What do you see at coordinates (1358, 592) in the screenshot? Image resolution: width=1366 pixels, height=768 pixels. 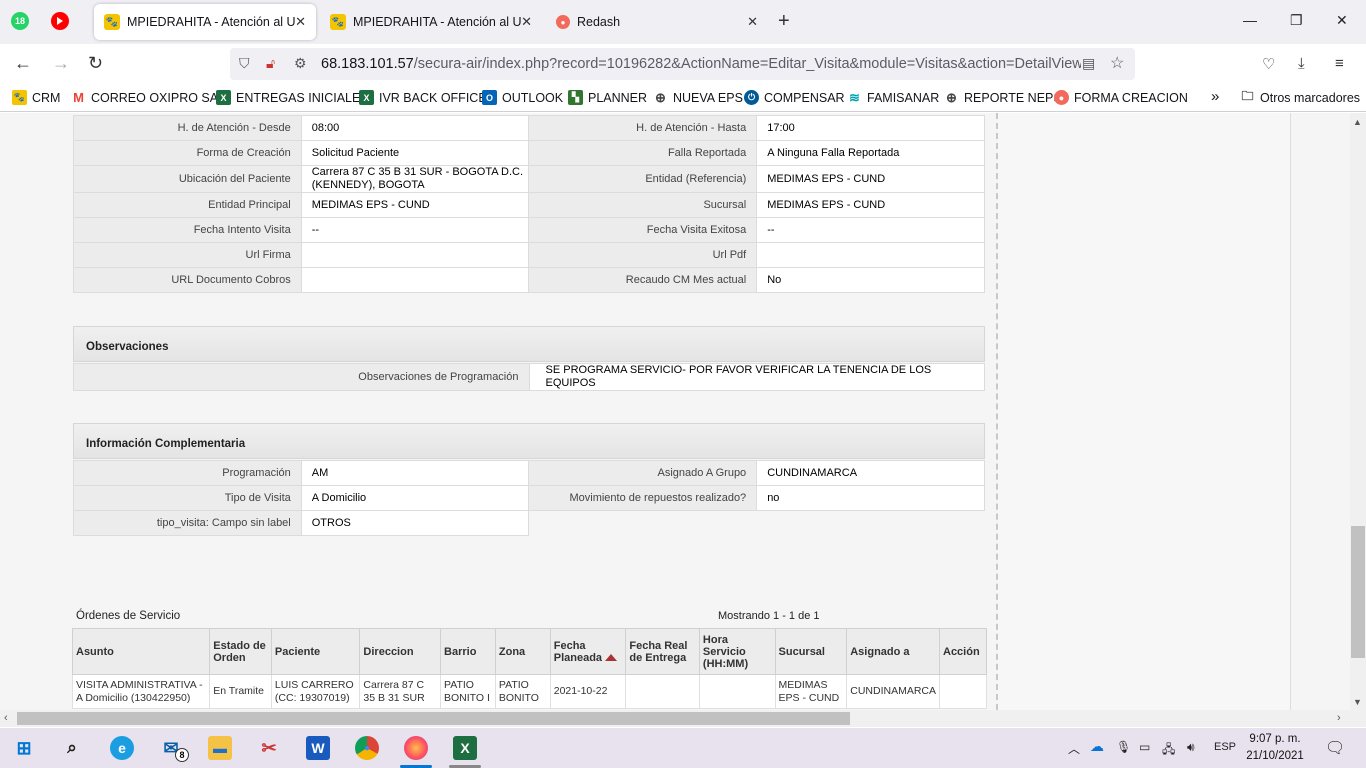 I see `vertical-scroll-thumb` at bounding box center [1358, 592].